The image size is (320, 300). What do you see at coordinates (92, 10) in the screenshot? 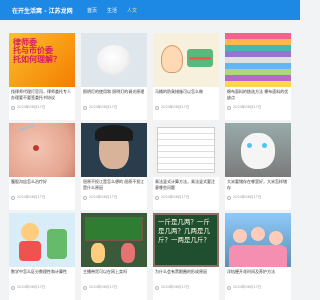
I see `nav-item-home: 首页` at bounding box center [92, 10].